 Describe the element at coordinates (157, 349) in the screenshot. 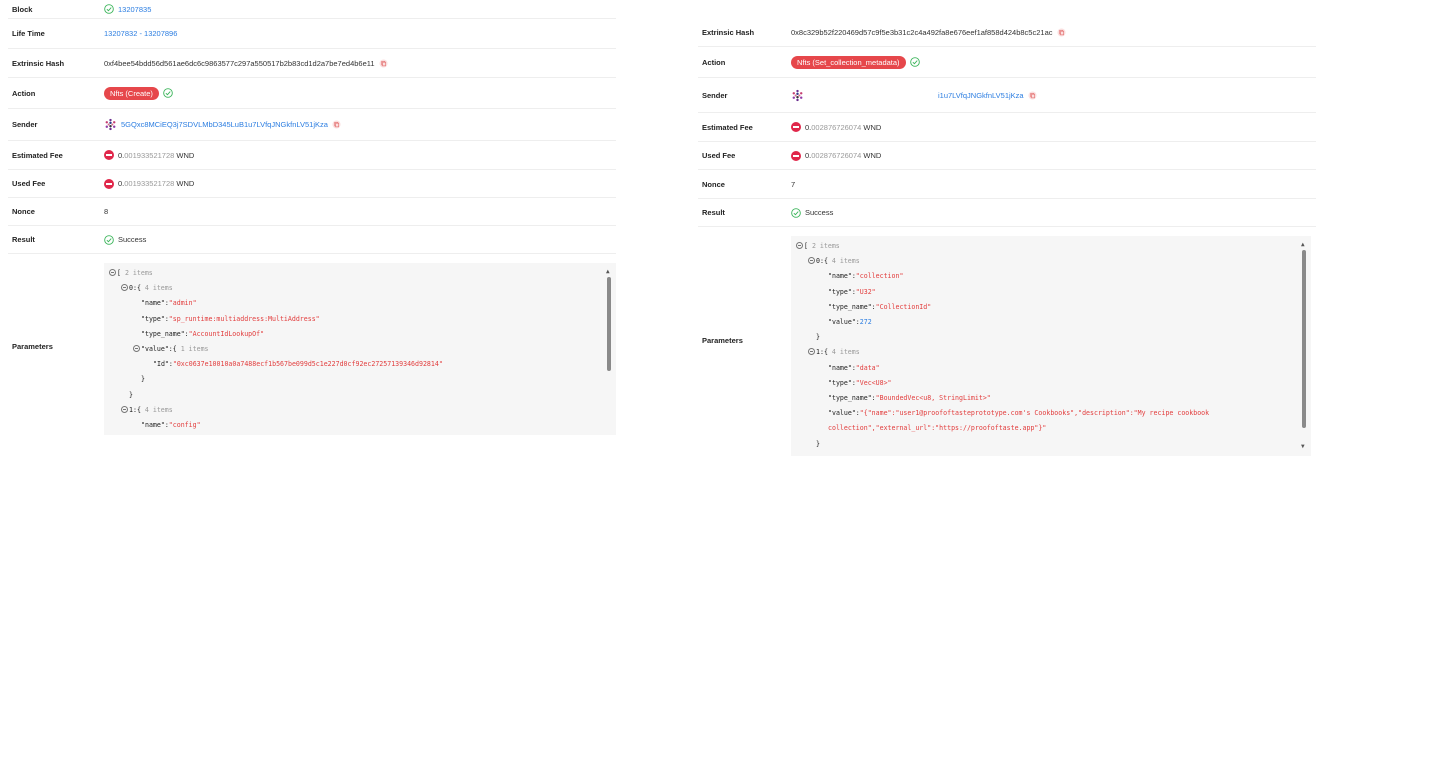

I see `json-key: "value":` at that location.